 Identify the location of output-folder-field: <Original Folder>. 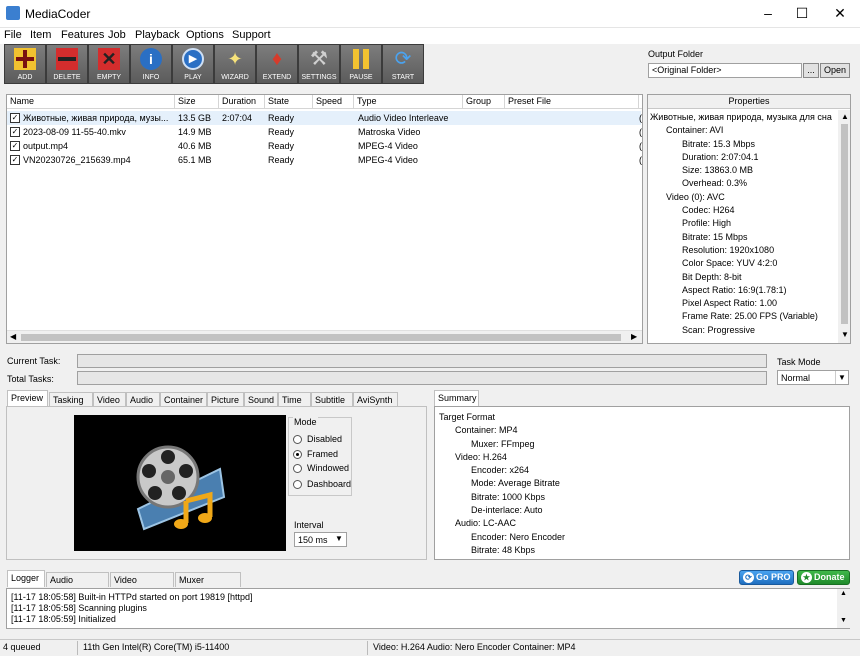
(725, 70).